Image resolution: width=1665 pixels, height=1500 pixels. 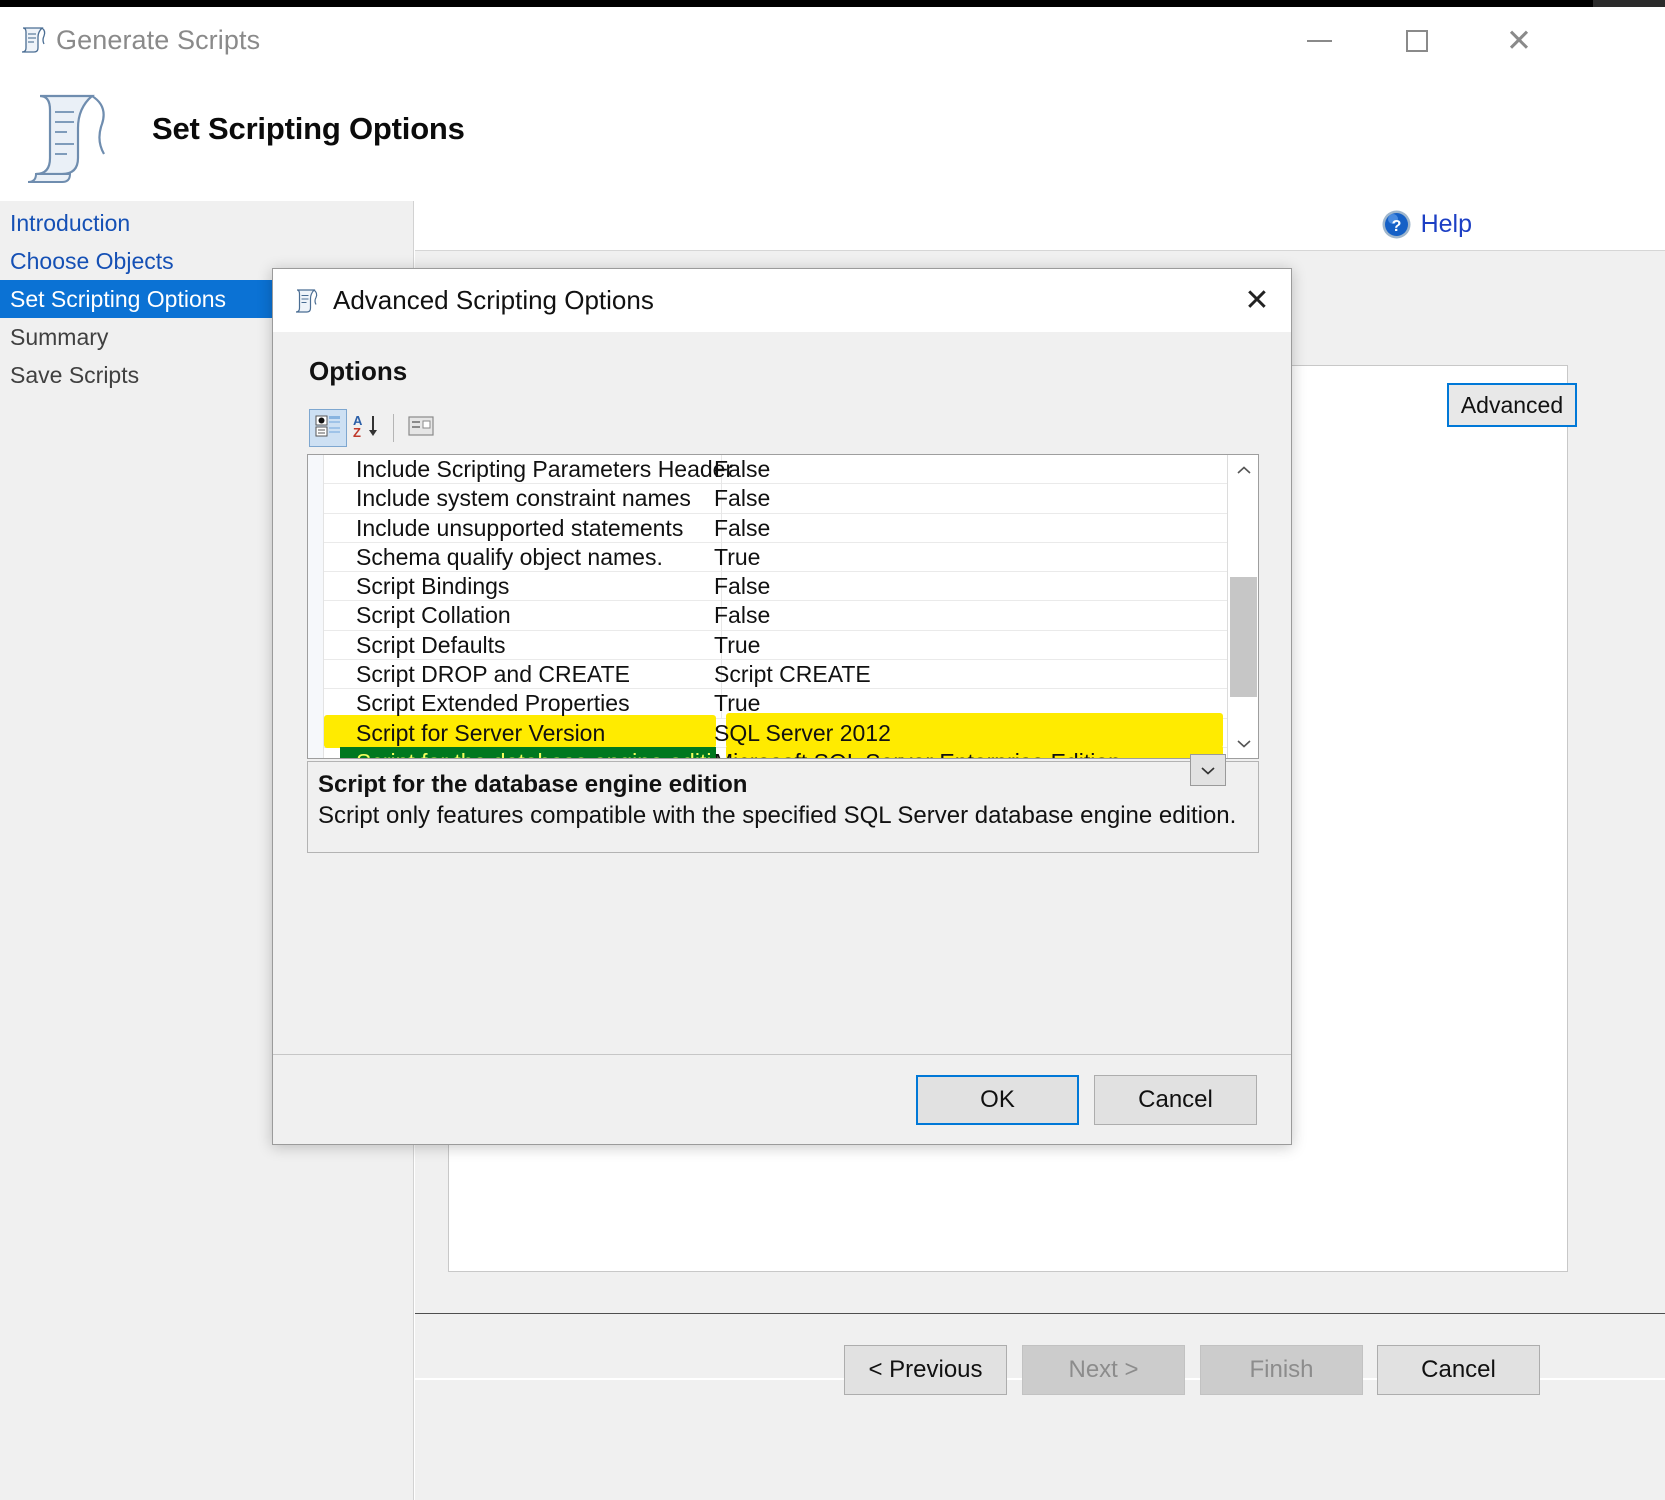 What do you see at coordinates (1446, 224) in the screenshot?
I see `help-label: Help` at bounding box center [1446, 224].